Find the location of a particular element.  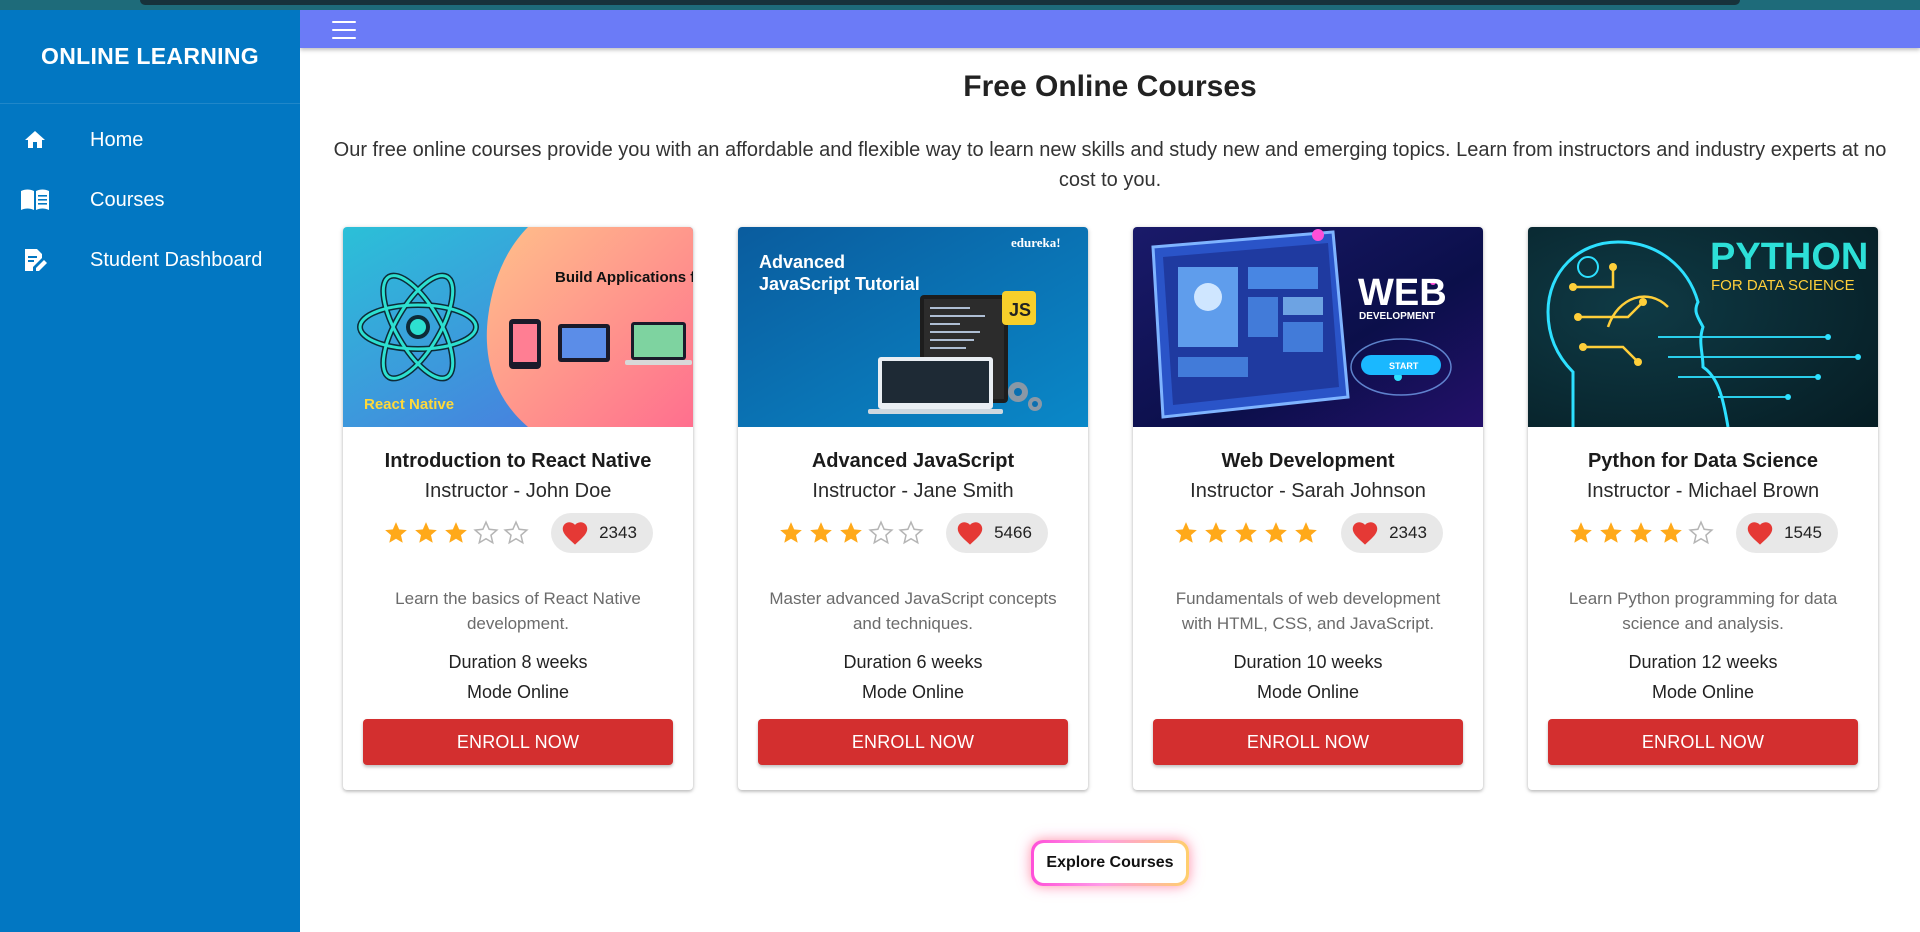

sidebar-item-courses: Courses is located at coordinates (150, 200).